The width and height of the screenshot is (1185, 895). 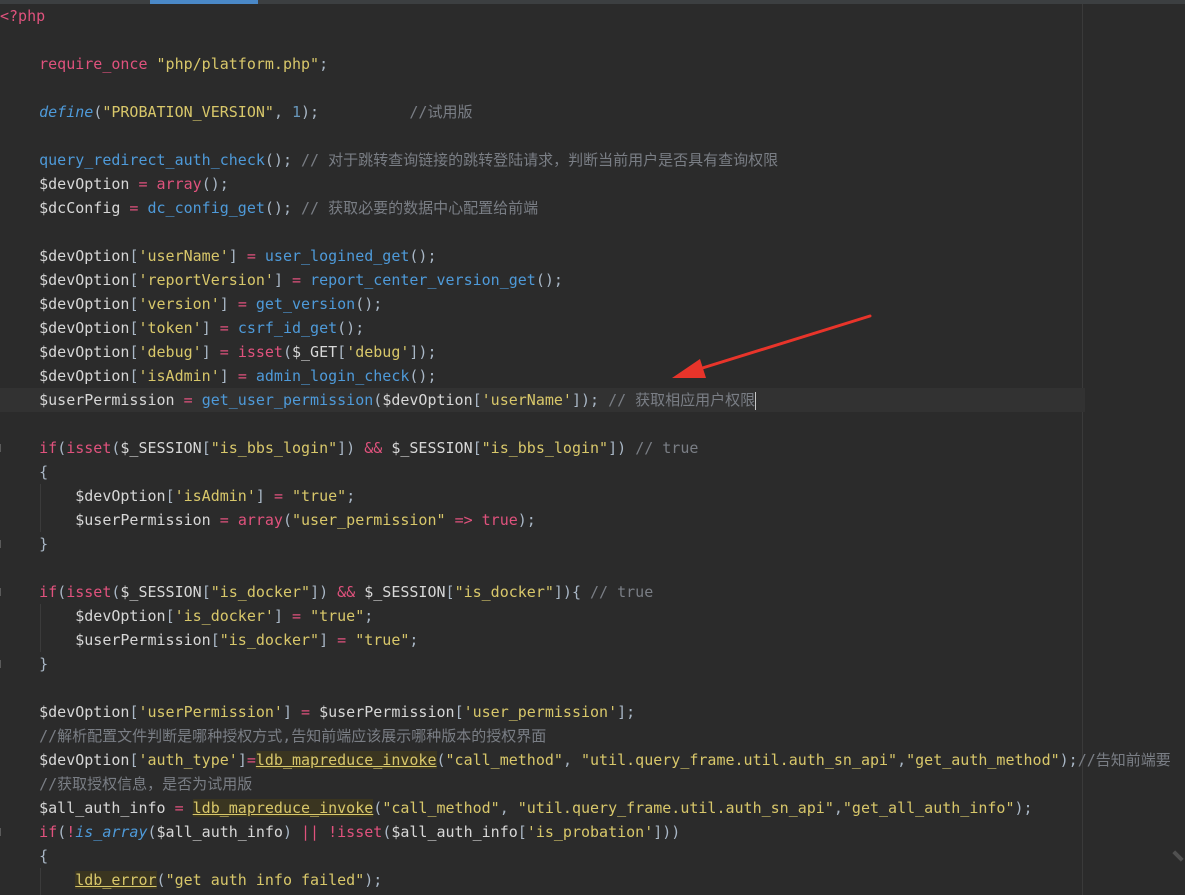 What do you see at coordinates (772, 346) in the screenshot?
I see `red-annotation-arrow` at bounding box center [772, 346].